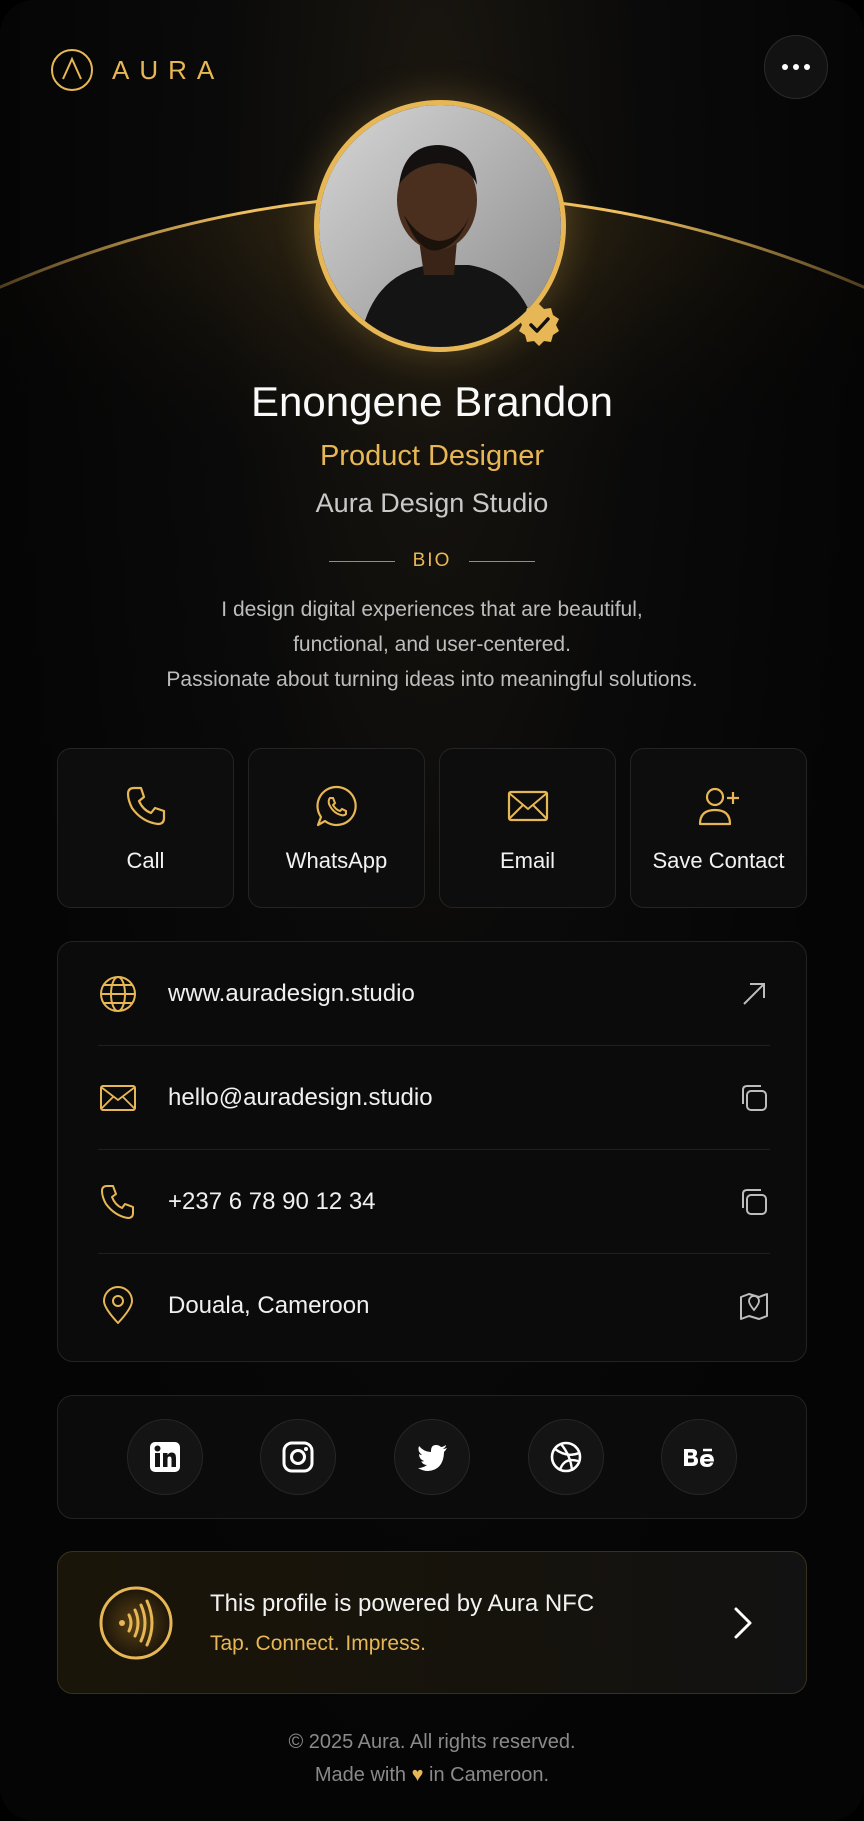 This screenshot has width=864, height=1821. I want to click on more-menu-button, so click(796, 67).